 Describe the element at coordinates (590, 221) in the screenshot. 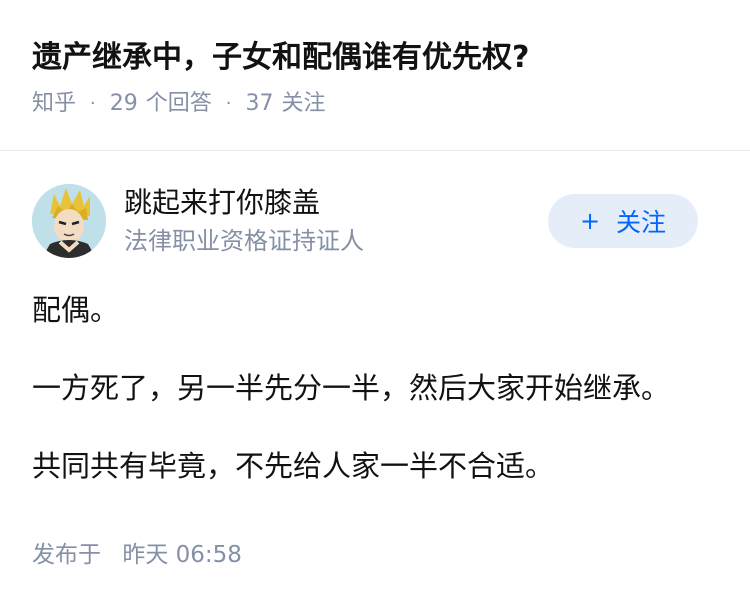

I see `plus-icon: +` at that location.